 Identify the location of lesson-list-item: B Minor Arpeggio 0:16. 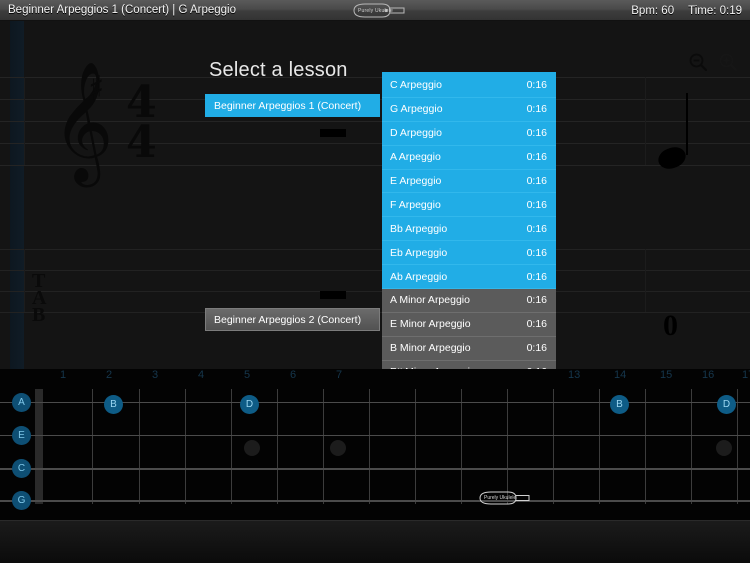
(469, 348).